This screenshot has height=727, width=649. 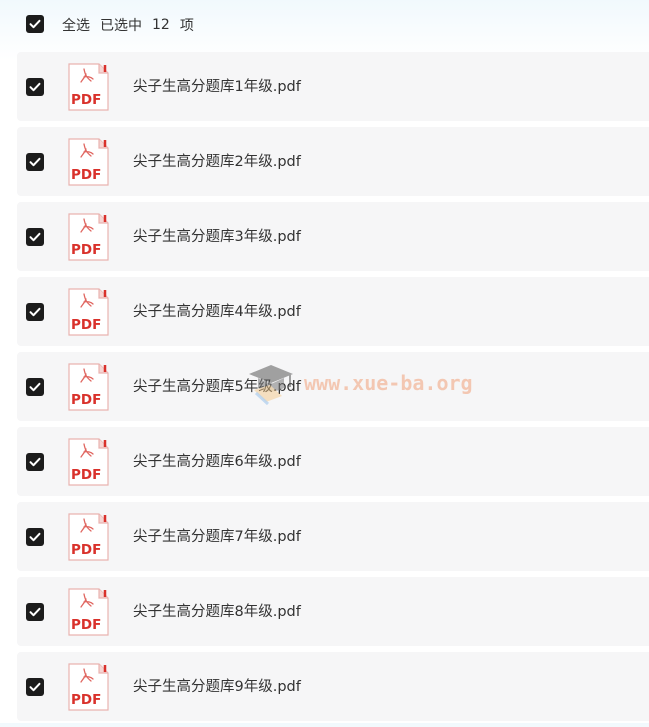 What do you see at coordinates (324, 25) in the screenshot?
I see `selection-header: 全选 已选中 12 项` at bounding box center [324, 25].